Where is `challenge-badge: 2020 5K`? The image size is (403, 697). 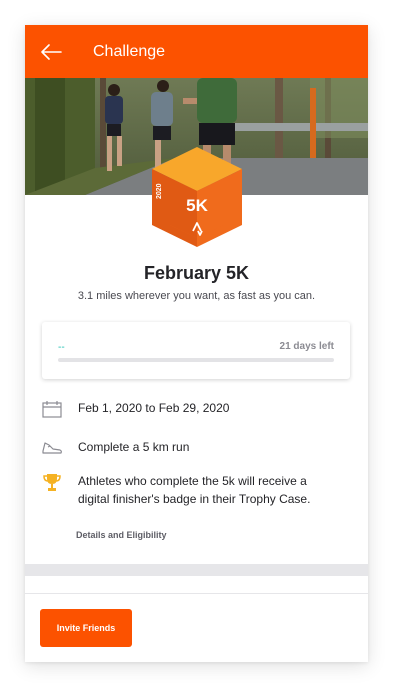 challenge-badge: 2020 5K is located at coordinates (197, 197).